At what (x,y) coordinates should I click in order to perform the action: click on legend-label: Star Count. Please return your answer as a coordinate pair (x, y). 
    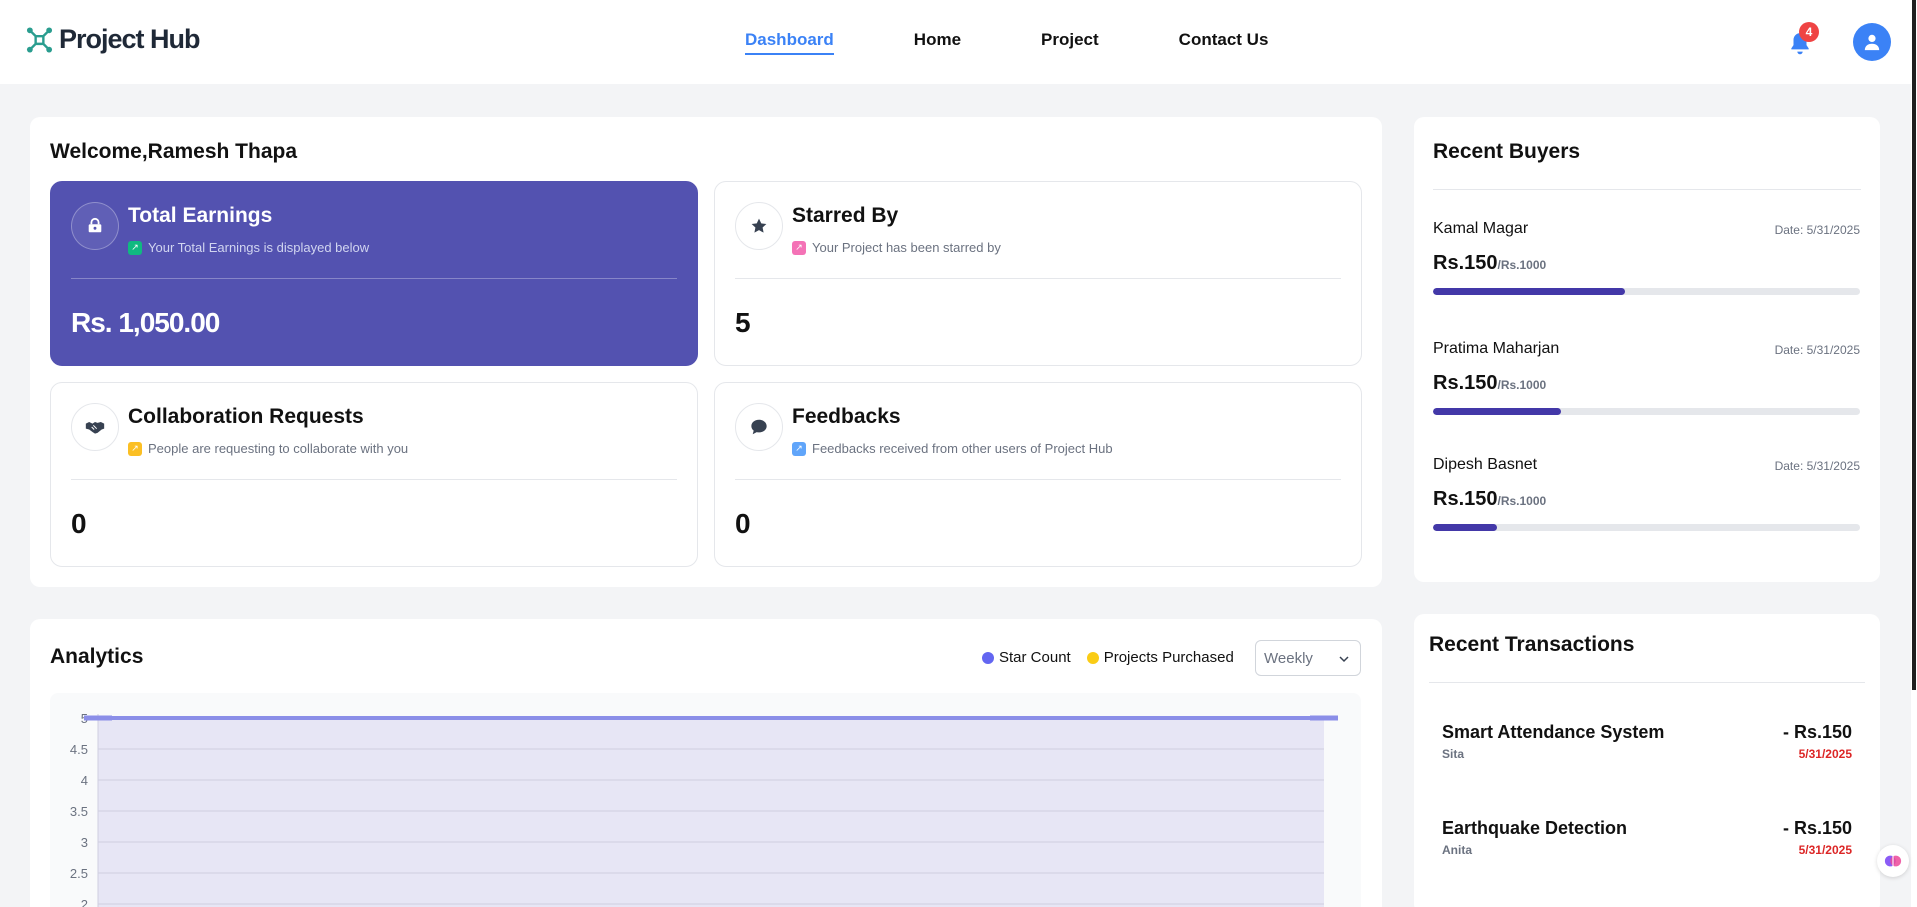
    Looking at the image, I should click on (1035, 657).